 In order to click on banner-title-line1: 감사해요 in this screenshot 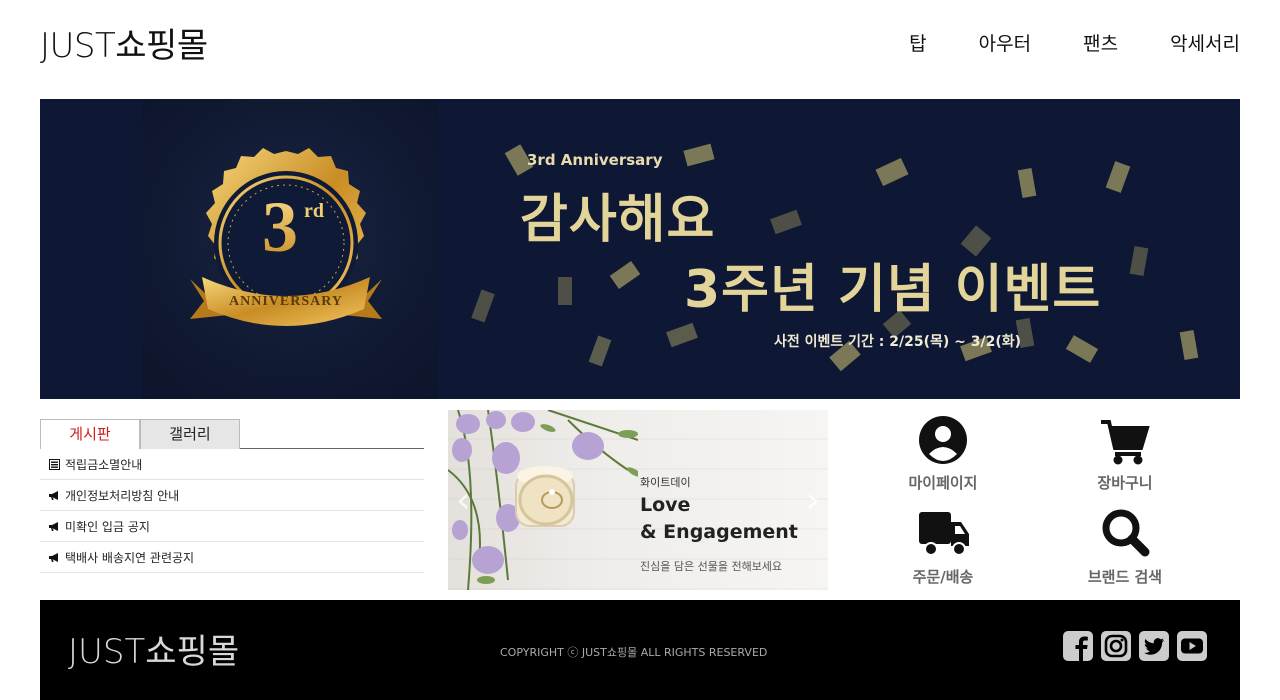, I will do `click(618, 220)`.